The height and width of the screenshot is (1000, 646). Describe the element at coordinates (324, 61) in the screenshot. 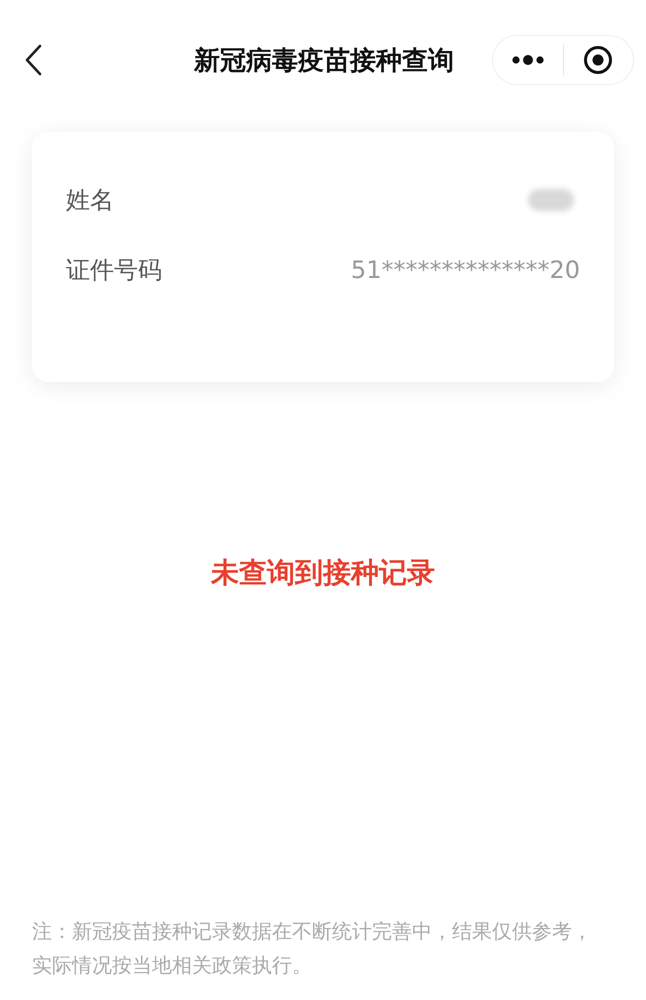

I see `page-title: 新冠病毒疫苗接种查询` at that location.